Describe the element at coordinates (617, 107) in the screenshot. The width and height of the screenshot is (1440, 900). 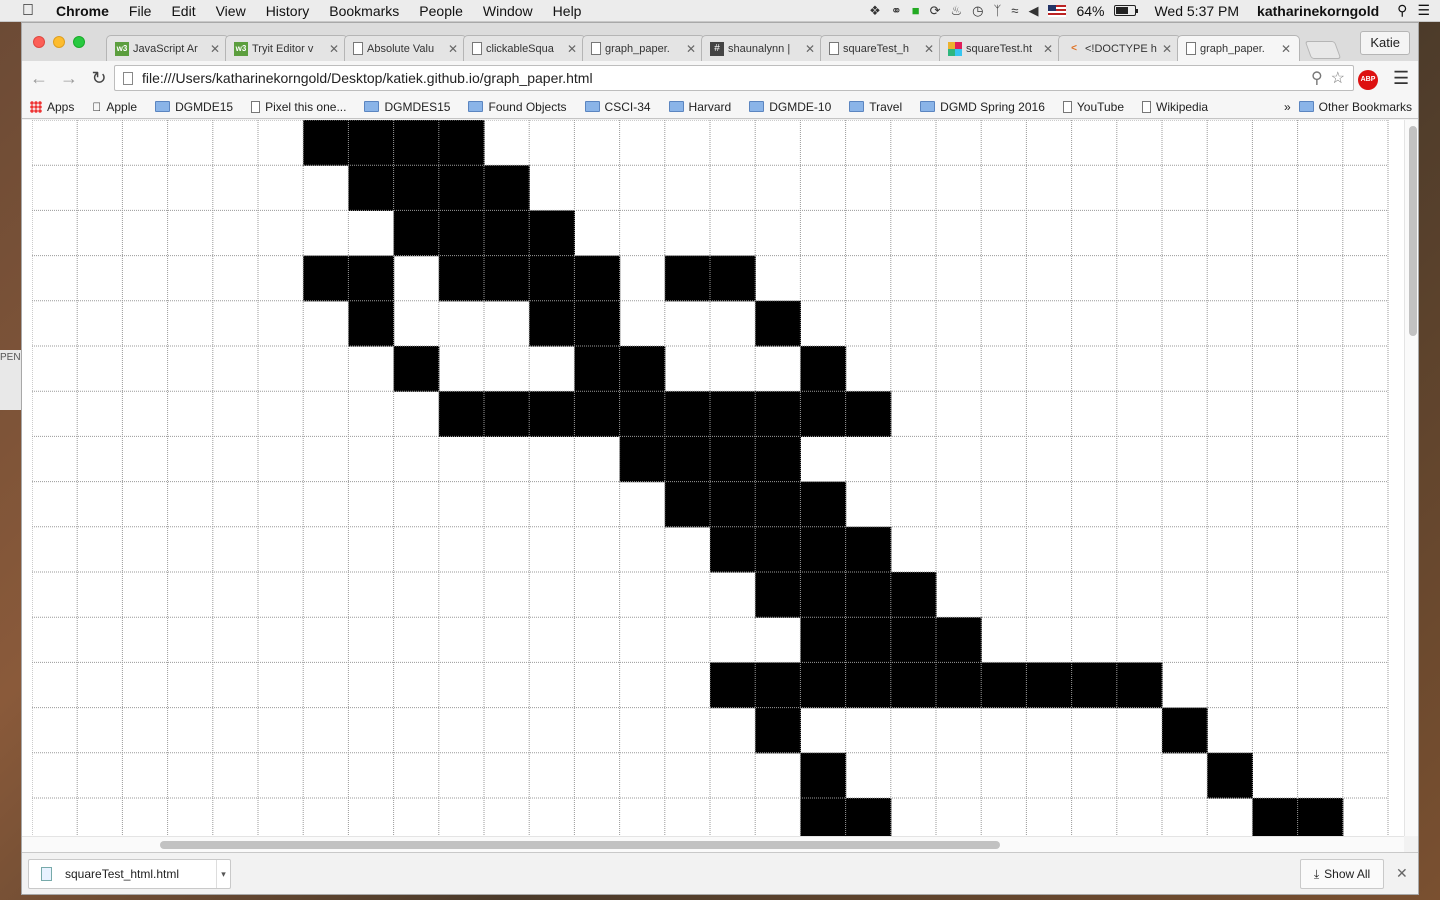
I see `bookmark-folder: CSCI-34` at that location.